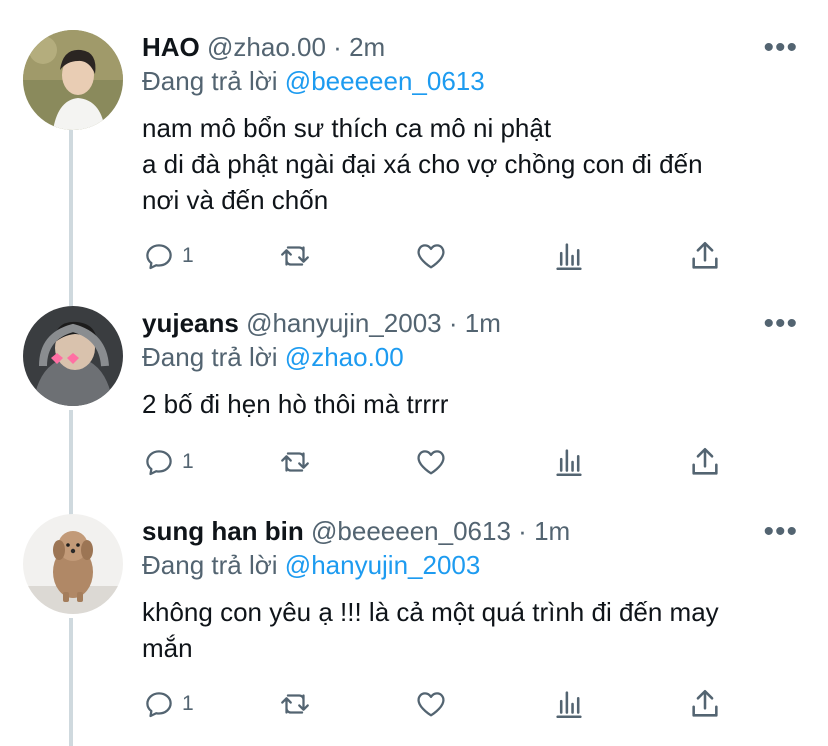 This screenshot has width=828, height=746. Describe the element at coordinates (223, 531) in the screenshot. I see `display-name: sung han bin` at that location.